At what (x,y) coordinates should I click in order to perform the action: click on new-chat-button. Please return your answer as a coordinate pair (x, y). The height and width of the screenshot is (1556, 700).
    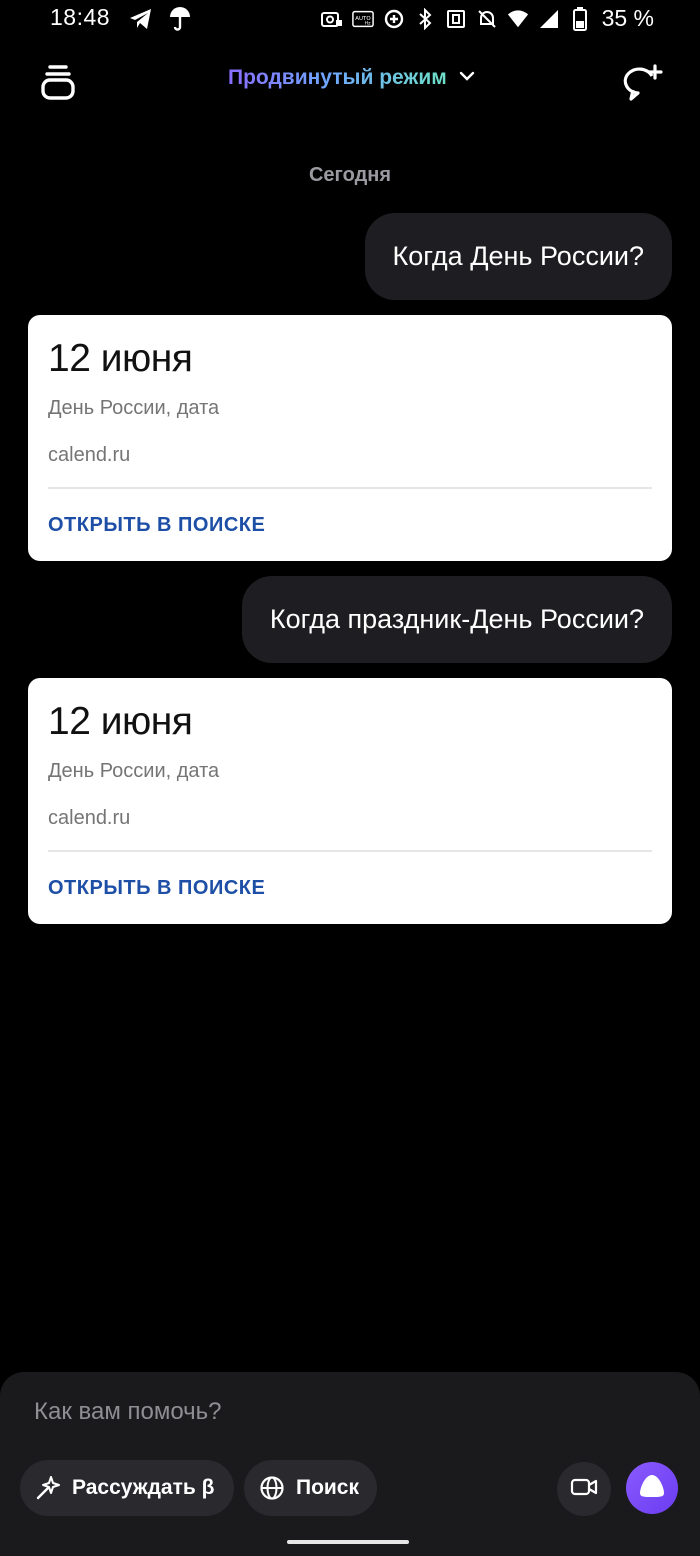
    Looking at the image, I should click on (644, 83).